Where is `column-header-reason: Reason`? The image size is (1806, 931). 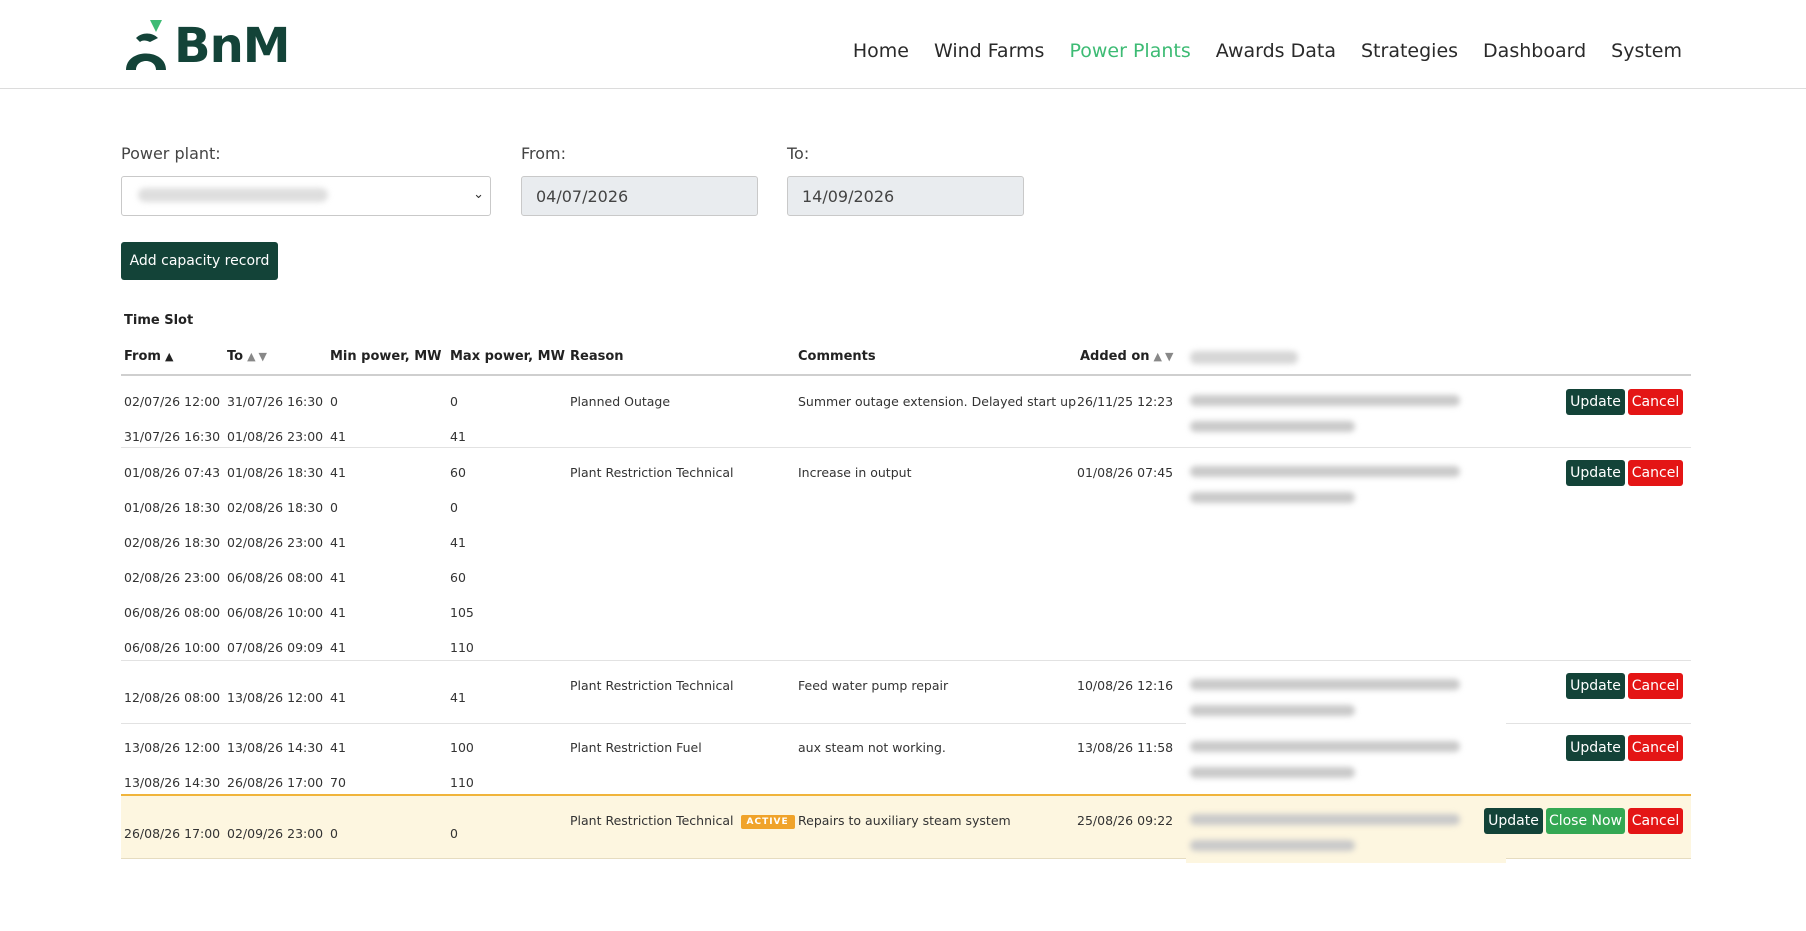 column-header-reason: Reason is located at coordinates (597, 356).